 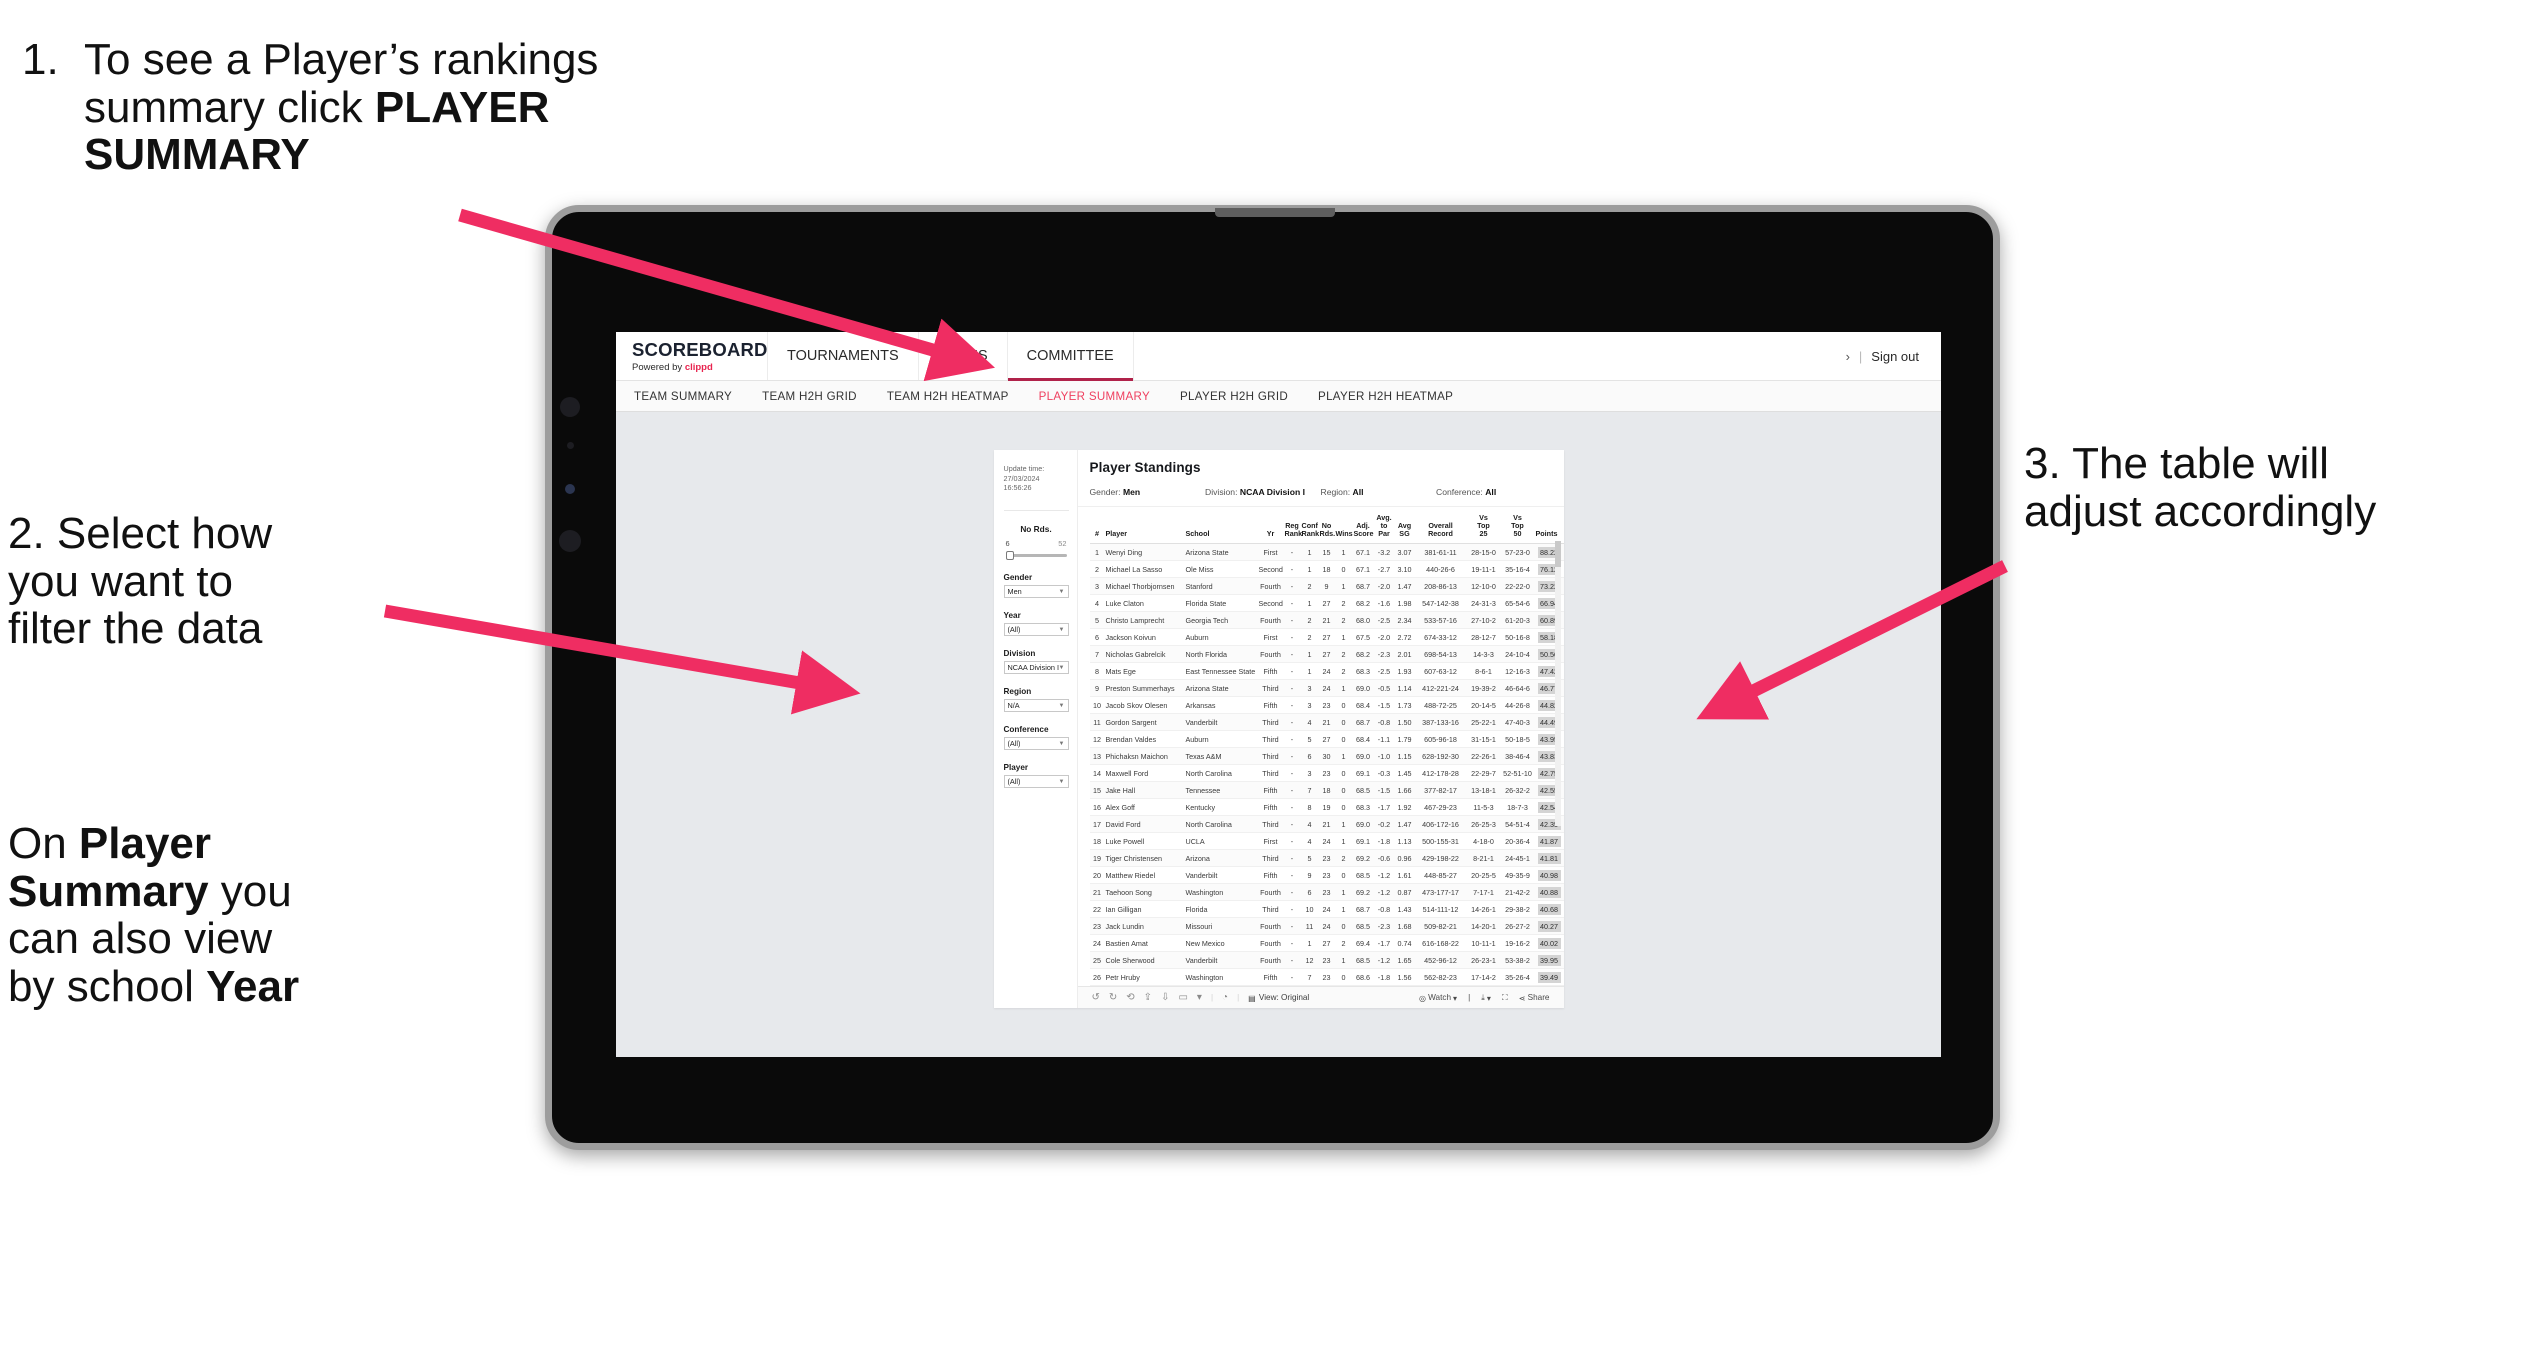 I want to click on redo-icon: ↻, so click(x=1113, y=997).